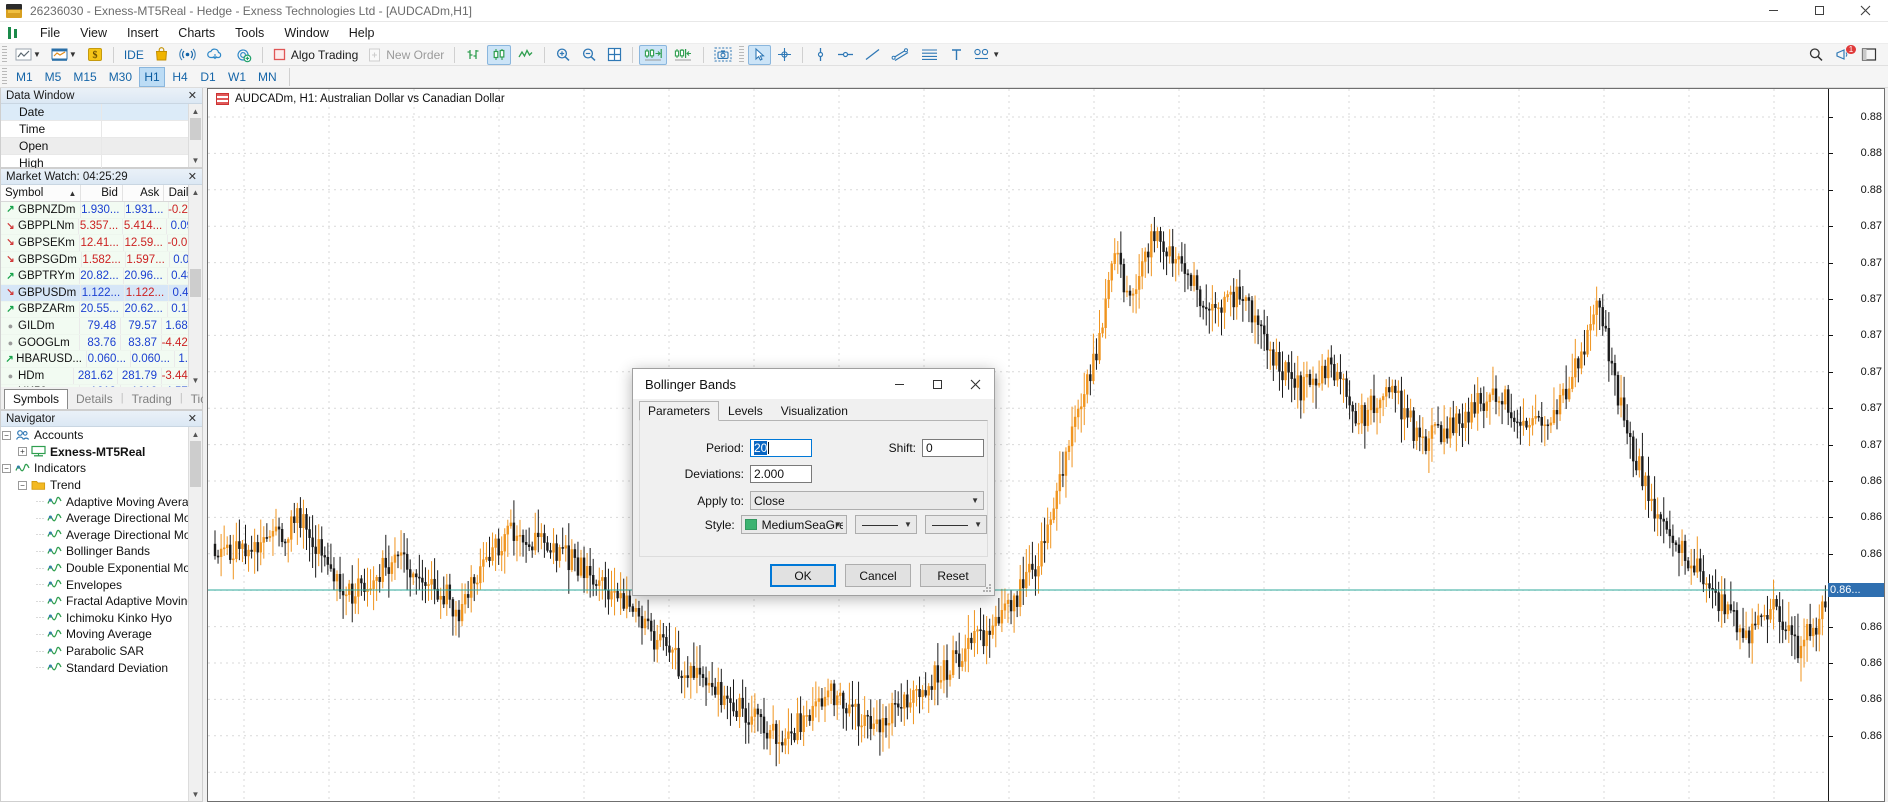 This screenshot has width=1888, height=802. I want to click on tab-levels: Levels, so click(745, 411).